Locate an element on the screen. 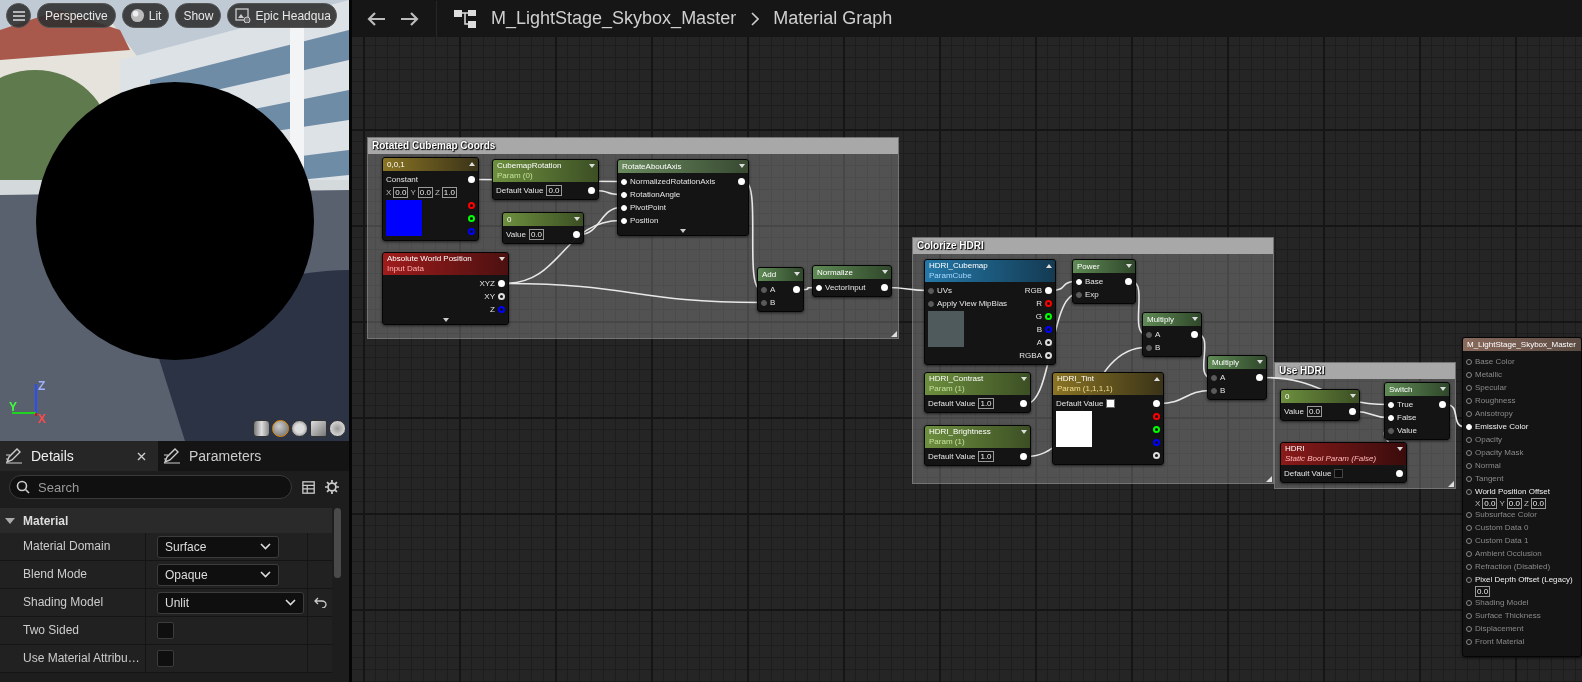 The image size is (1582, 682). graph-node: CubemapRotation Param (0) Default Value 0.0 is located at coordinates (545, 179).